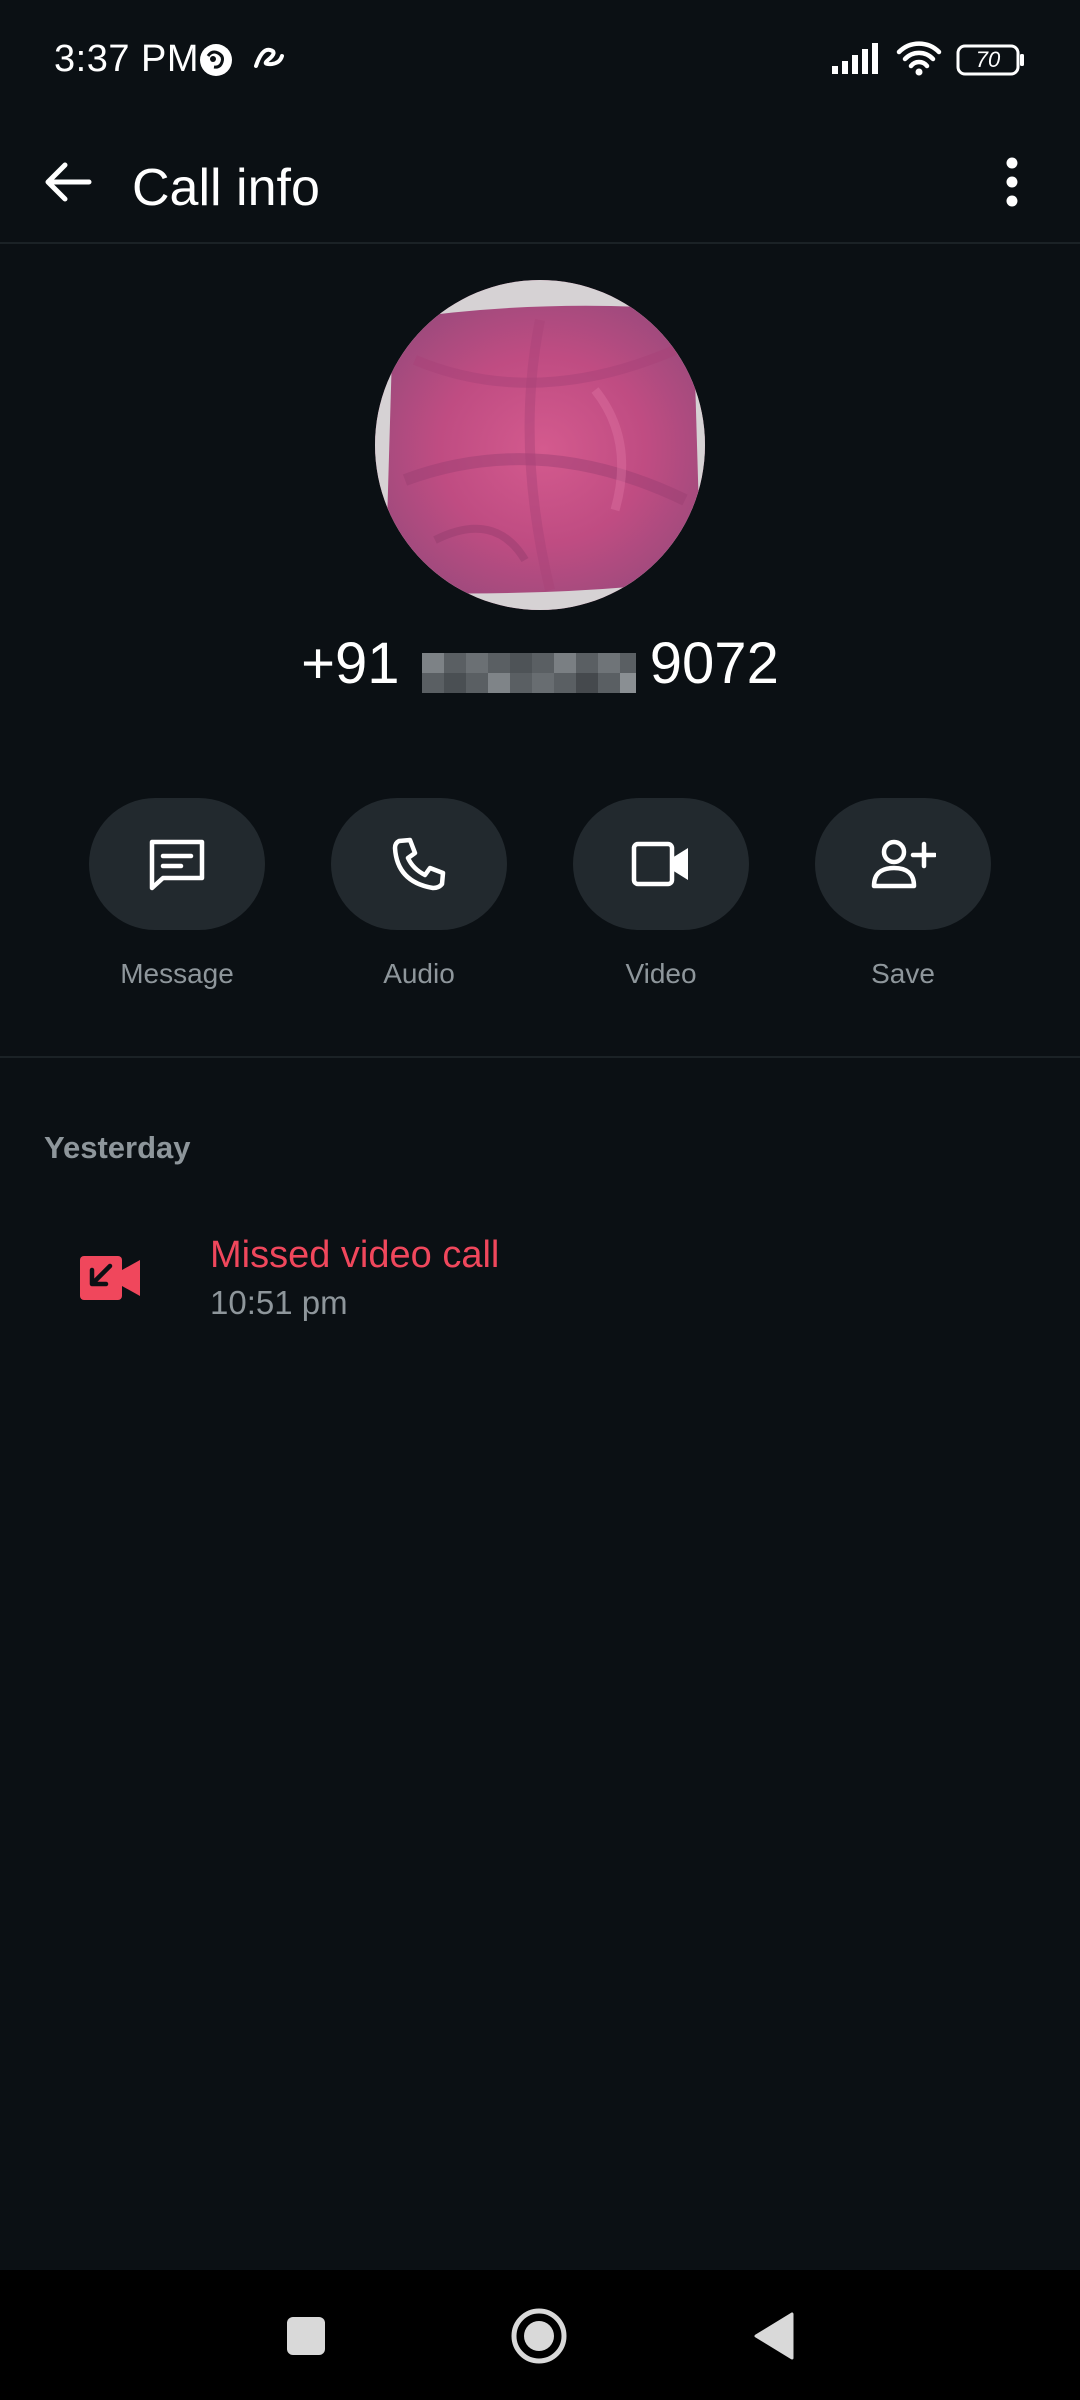 The image size is (1080, 2400). I want to click on status-time: 3:37 PM, so click(127, 59).